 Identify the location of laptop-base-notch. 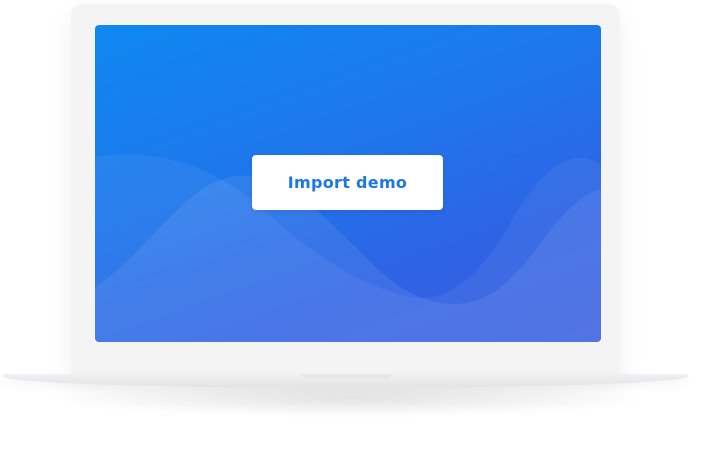
(345, 376).